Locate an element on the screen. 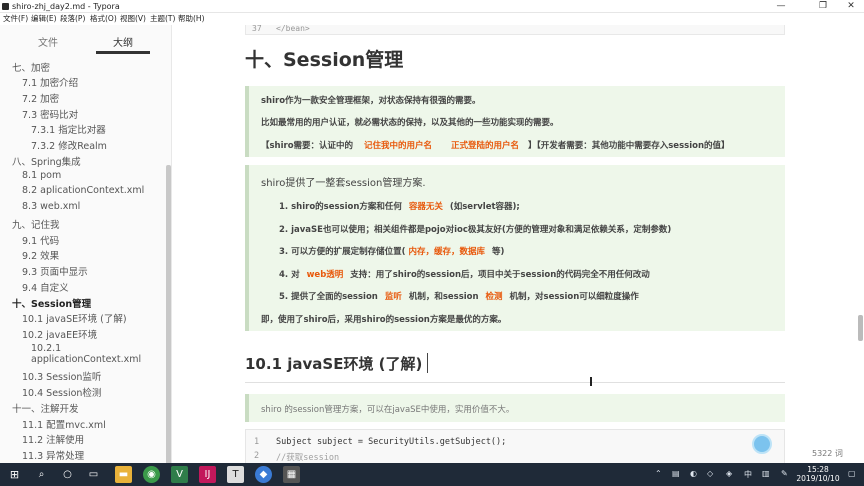 This screenshot has width=864, height=486. text-span: 【shiro需要：认证中的 is located at coordinates (307, 146).